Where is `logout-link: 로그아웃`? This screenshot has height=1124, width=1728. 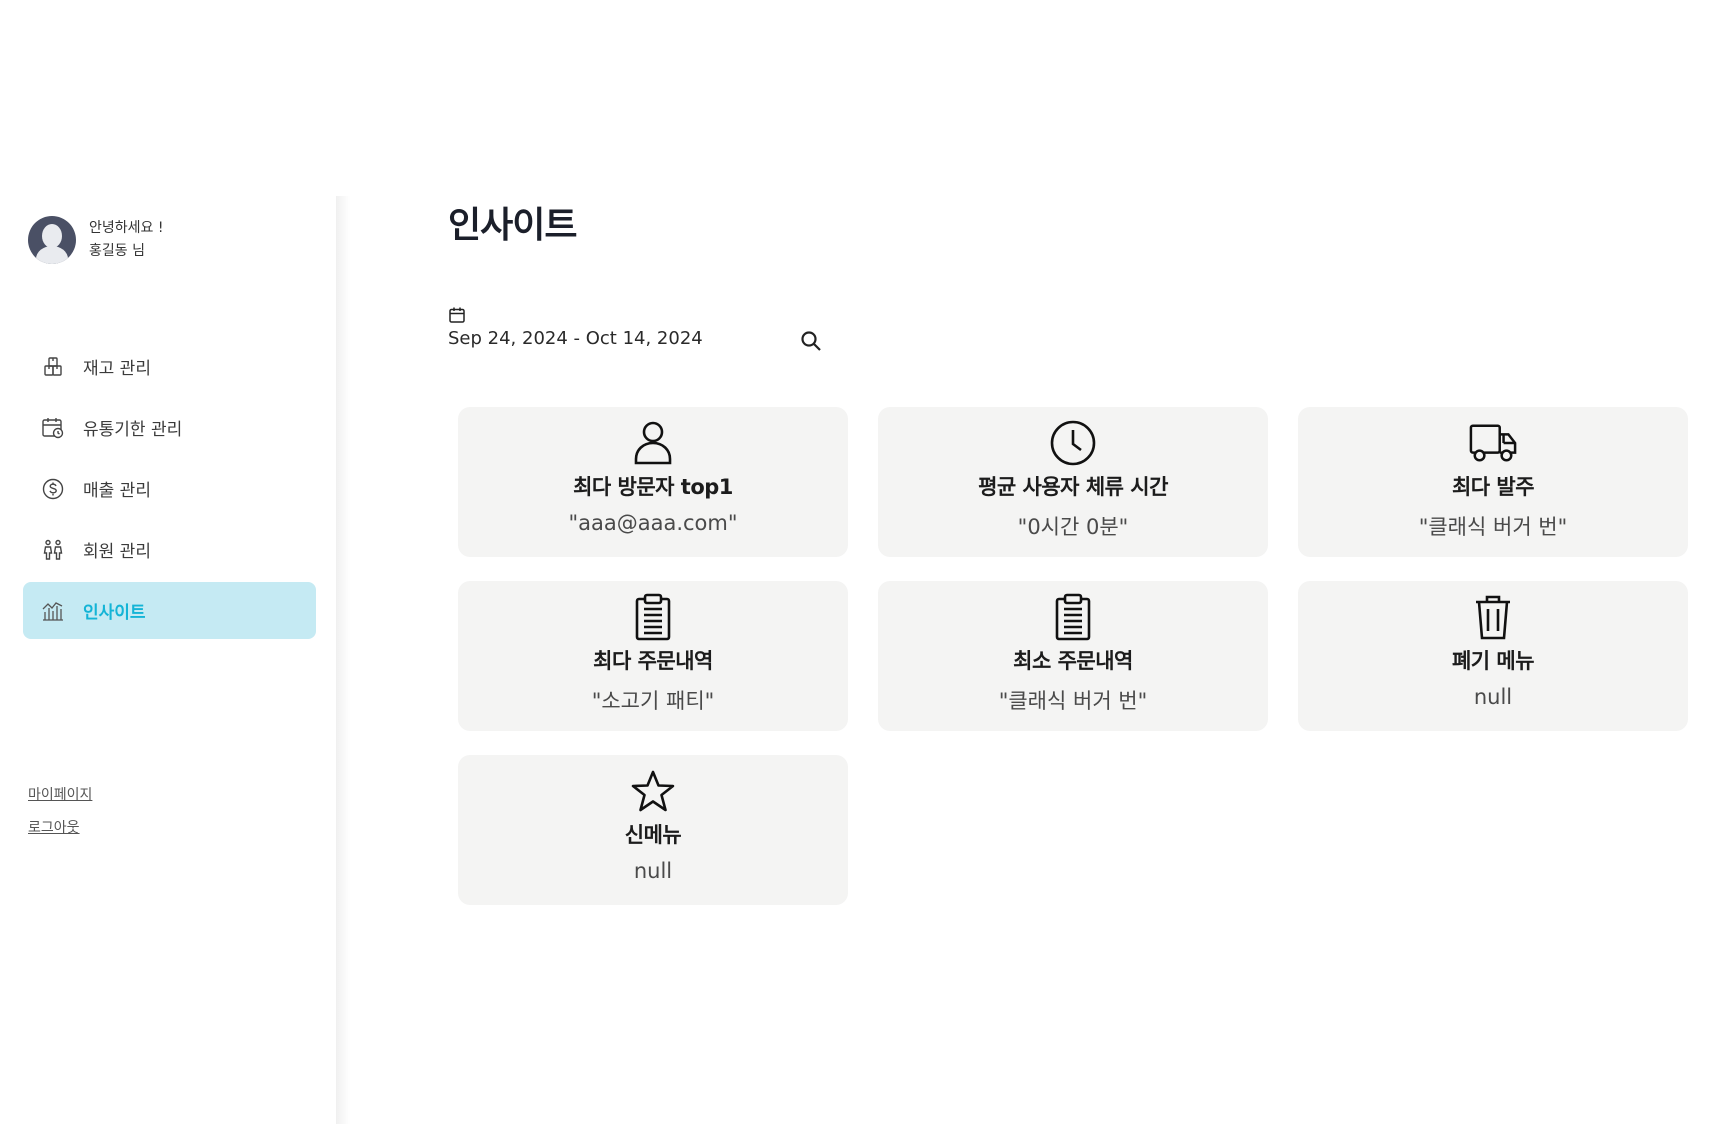
logout-link: 로그아웃 is located at coordinates (60, 828).